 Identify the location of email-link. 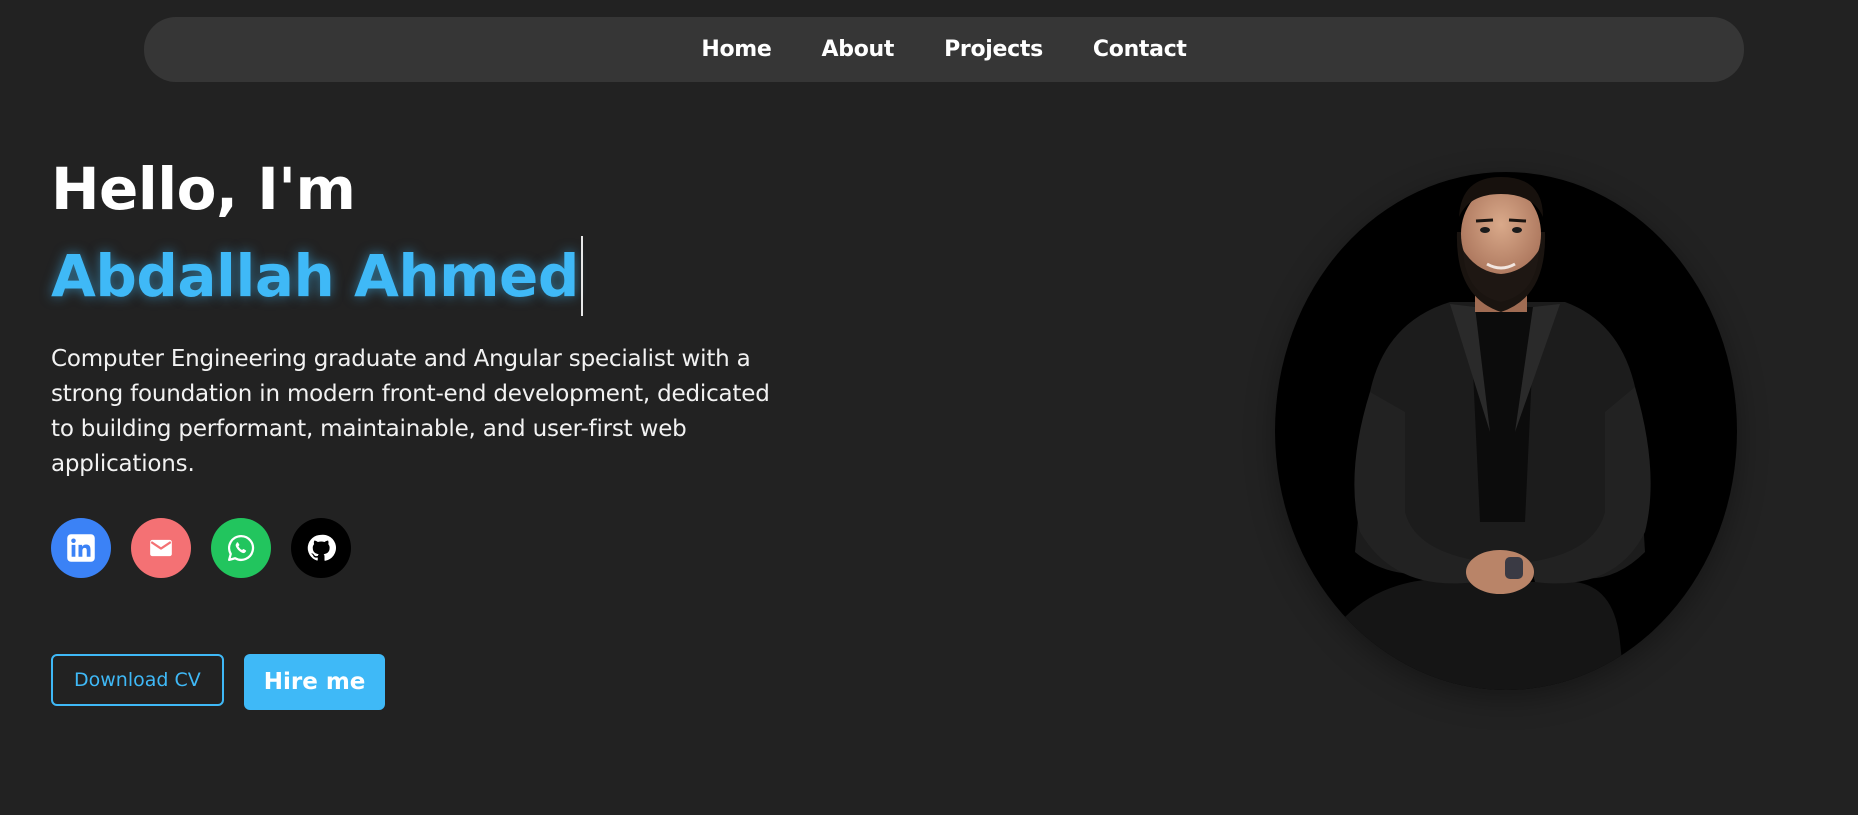
(161, 548).